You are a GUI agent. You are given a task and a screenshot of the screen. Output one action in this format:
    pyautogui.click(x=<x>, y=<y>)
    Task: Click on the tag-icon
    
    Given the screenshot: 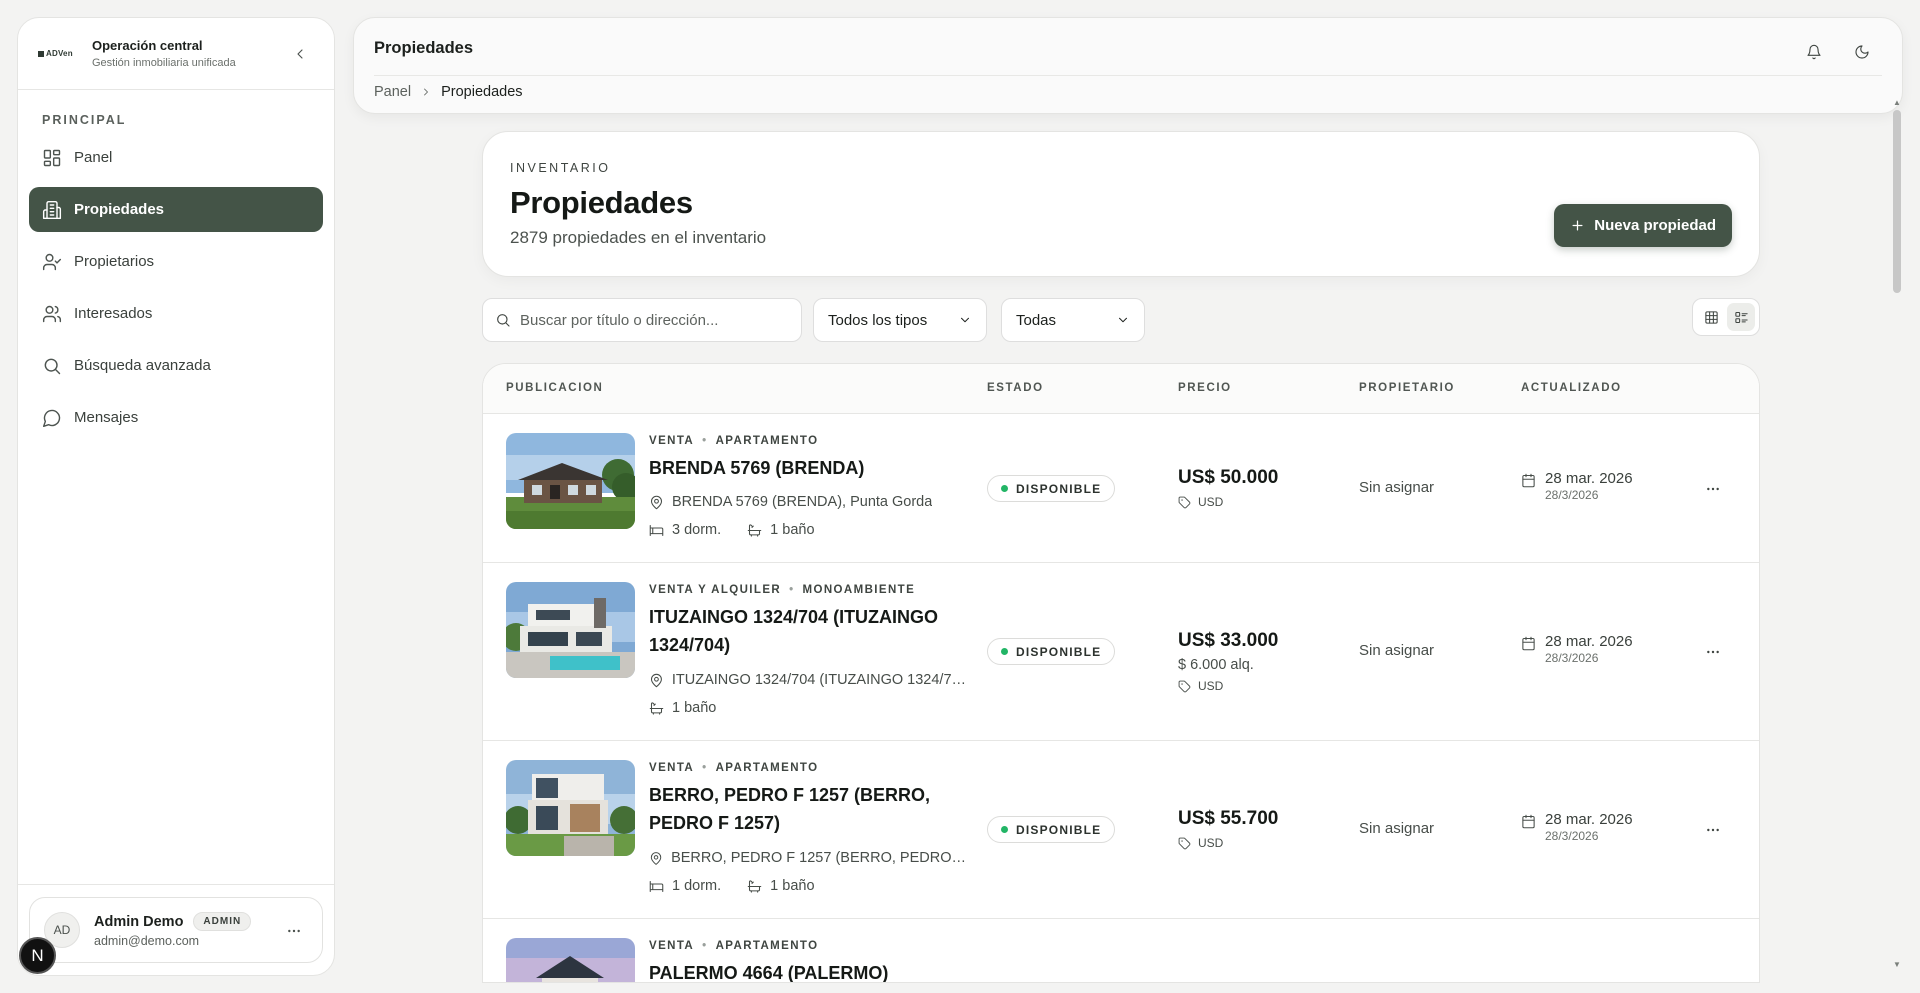 What is the action you would take?
    pyautogui.click(x=1184, y=502)
    